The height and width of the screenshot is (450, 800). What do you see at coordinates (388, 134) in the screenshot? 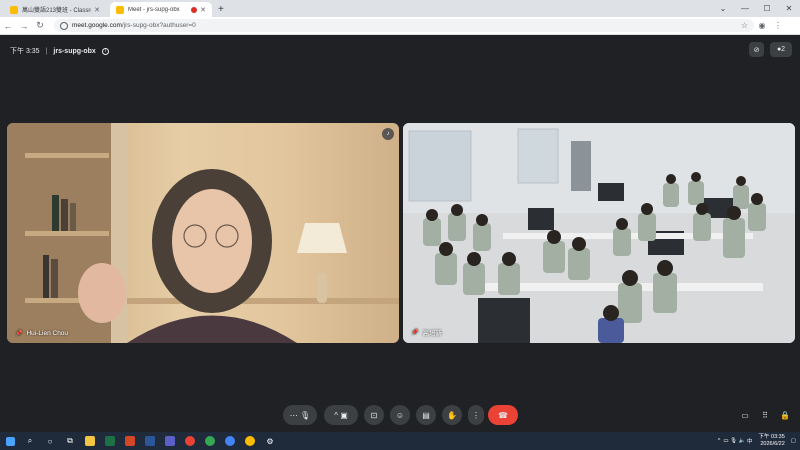
I see `mic-activity-icon: ♪` at bounding box center [388, 134].